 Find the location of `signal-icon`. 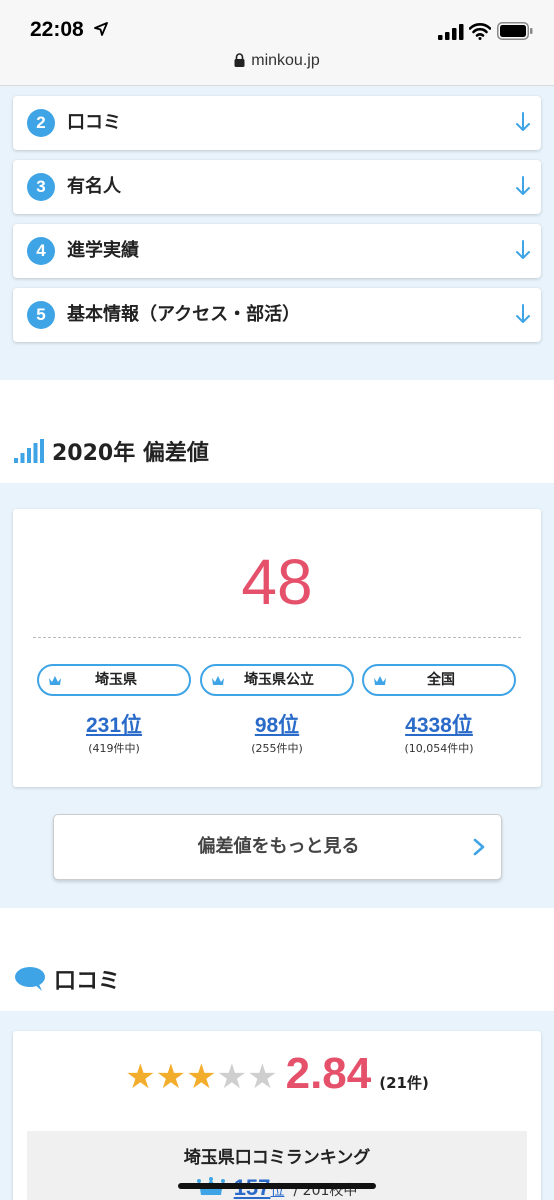

signal-icon is located at coordinates (451, 32).